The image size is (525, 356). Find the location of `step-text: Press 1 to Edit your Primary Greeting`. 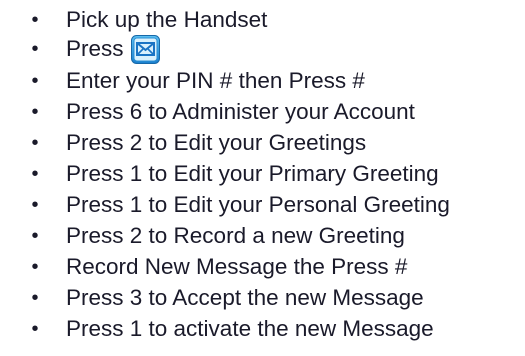

step-text: Press 1 to Edit your Primary Greeting is located at coordinates (252, 173).